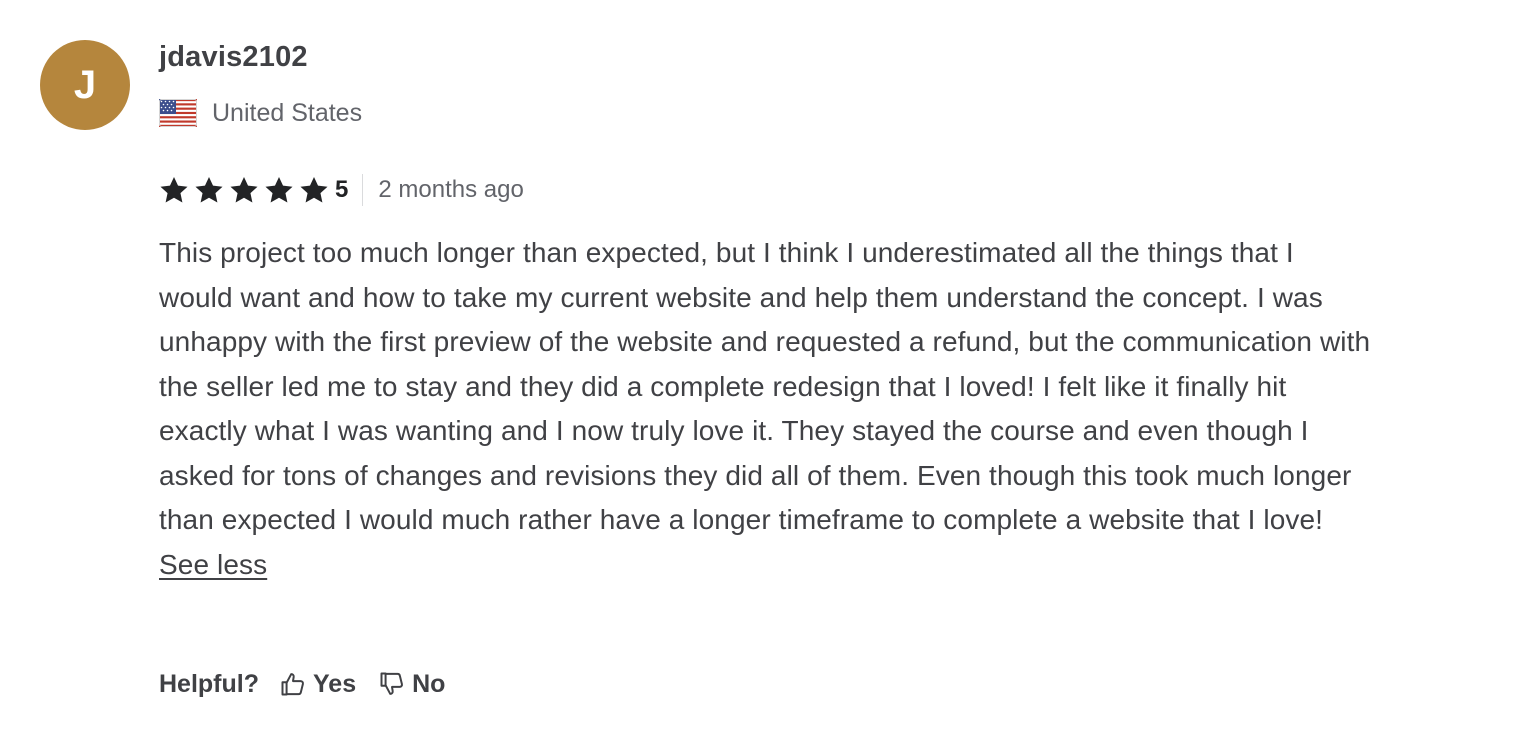 This screenshot has height=738, width=1536. Describe the element at coordinates (292, 684) in the screenshot. I see `thumbs-up-icon` at that location.